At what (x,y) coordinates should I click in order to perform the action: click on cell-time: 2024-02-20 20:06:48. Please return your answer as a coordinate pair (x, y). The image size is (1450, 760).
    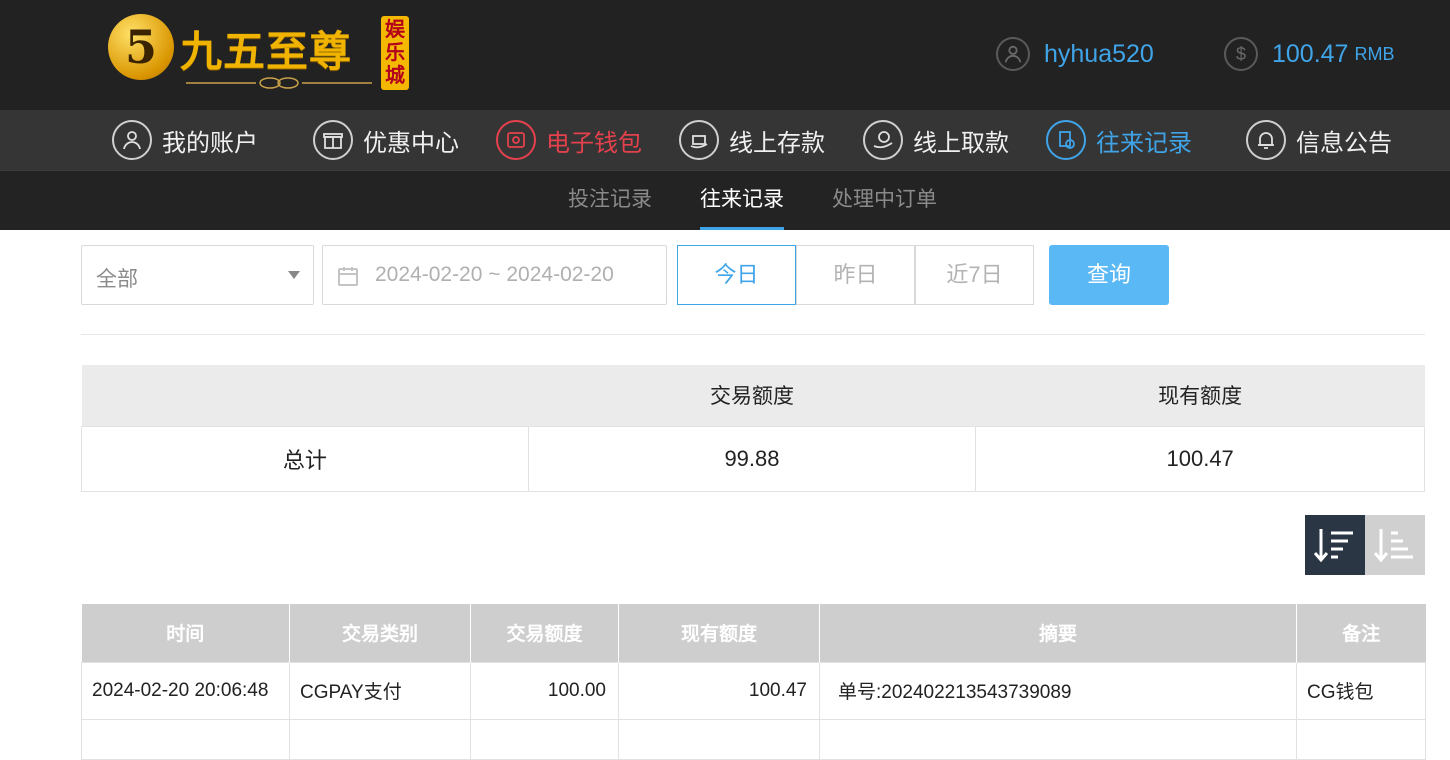
    Looking at the image, I should click on (185, 690).